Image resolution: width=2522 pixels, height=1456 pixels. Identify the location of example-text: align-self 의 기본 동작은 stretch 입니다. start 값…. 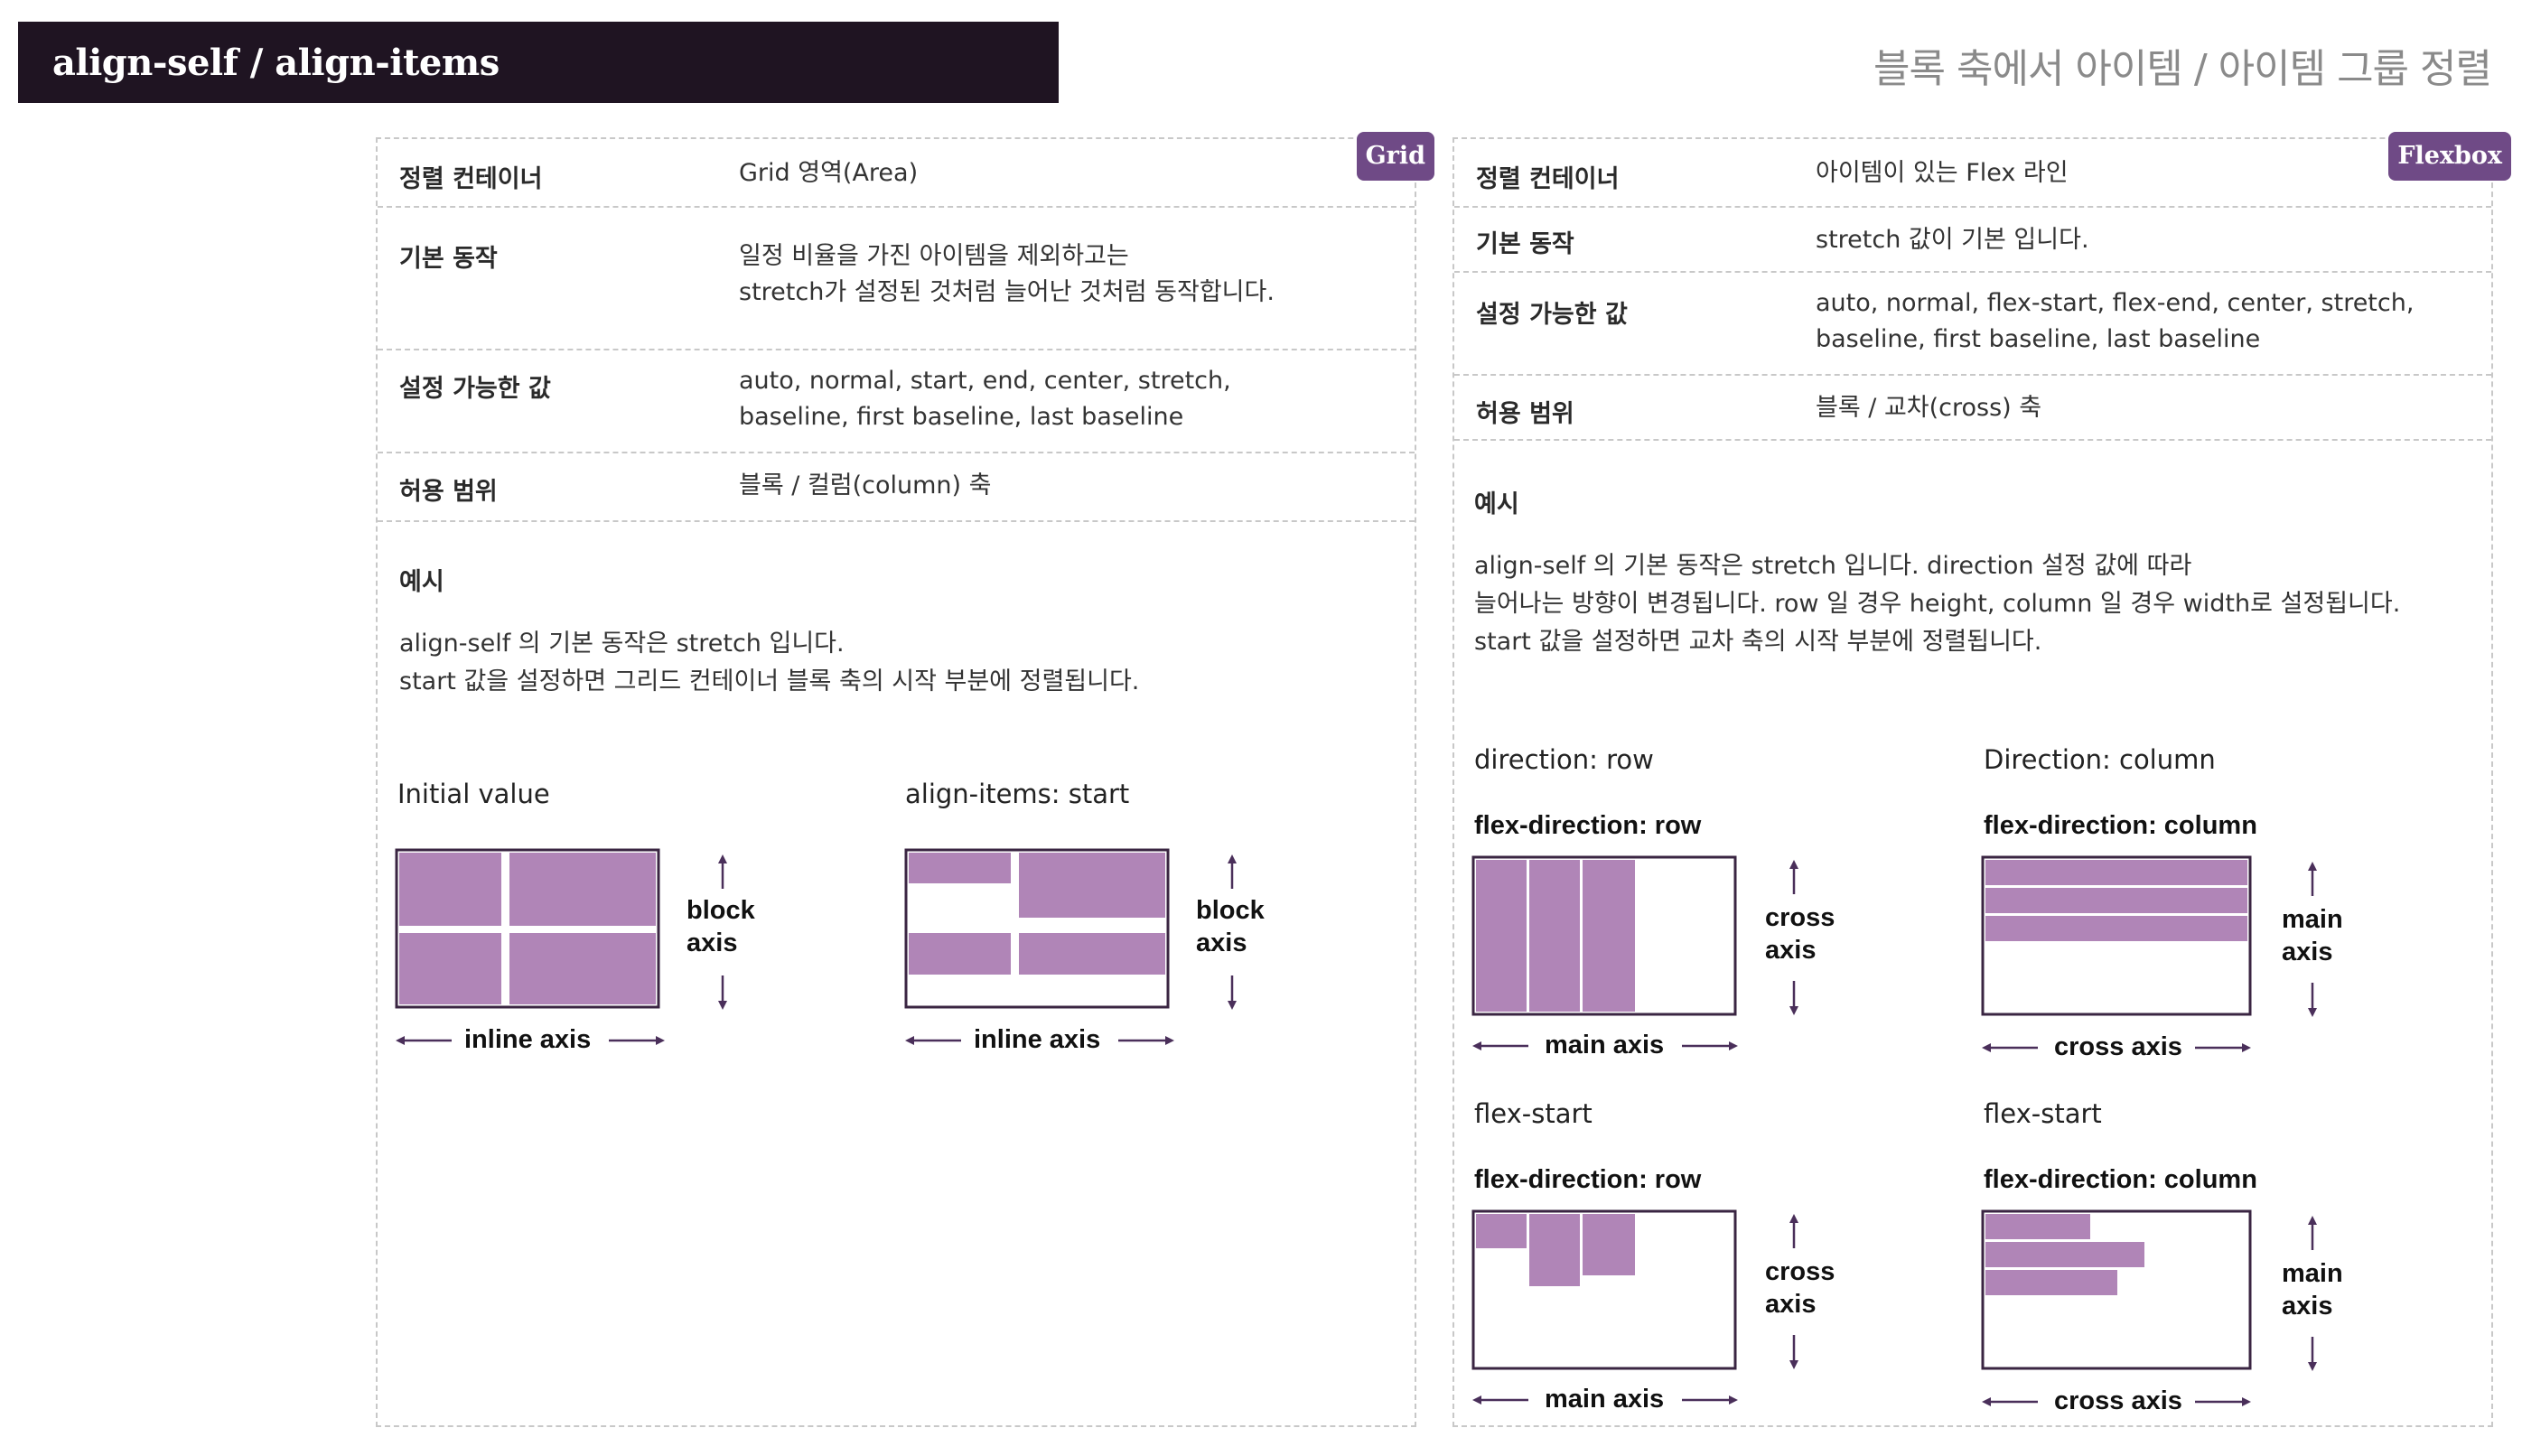
(769, 663).